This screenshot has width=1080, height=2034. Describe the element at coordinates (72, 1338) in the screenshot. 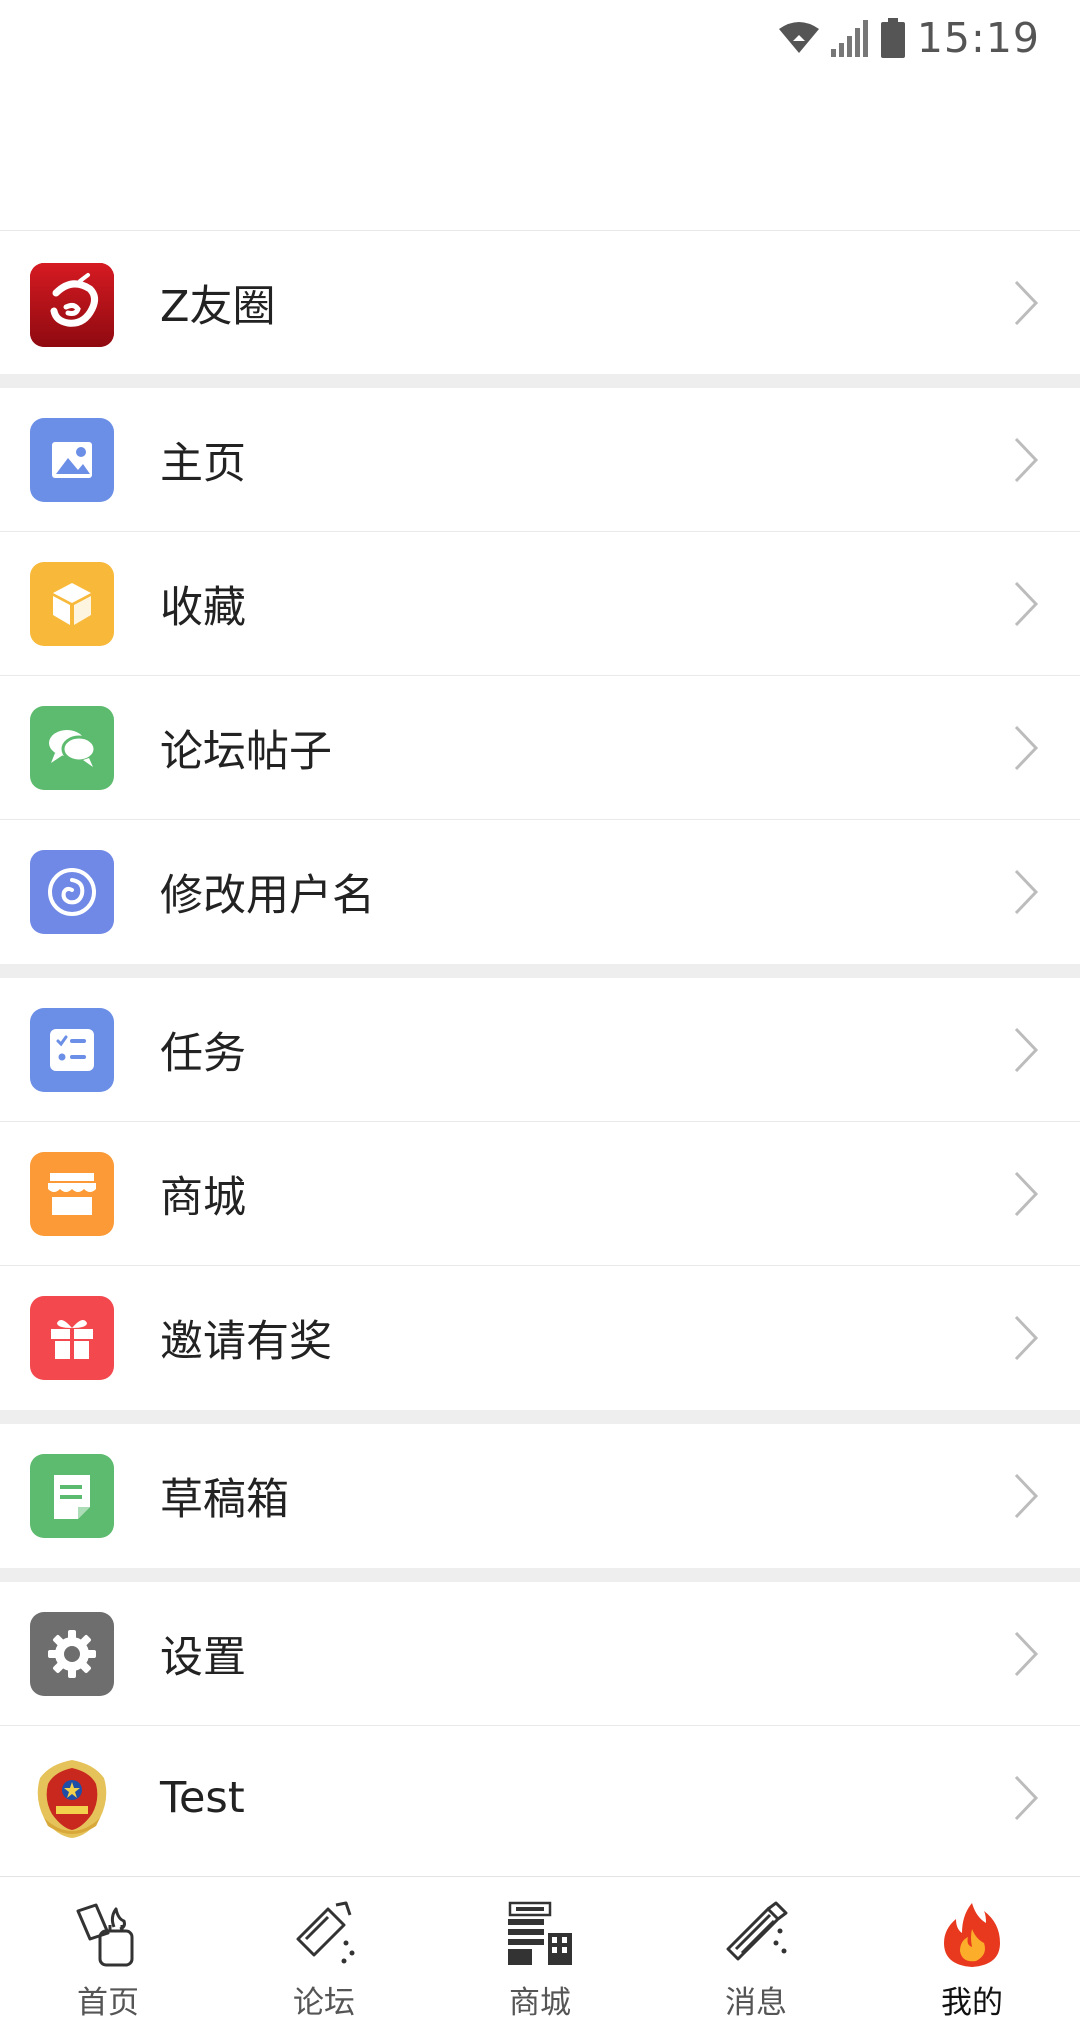

I see `gift-icon` at that location.